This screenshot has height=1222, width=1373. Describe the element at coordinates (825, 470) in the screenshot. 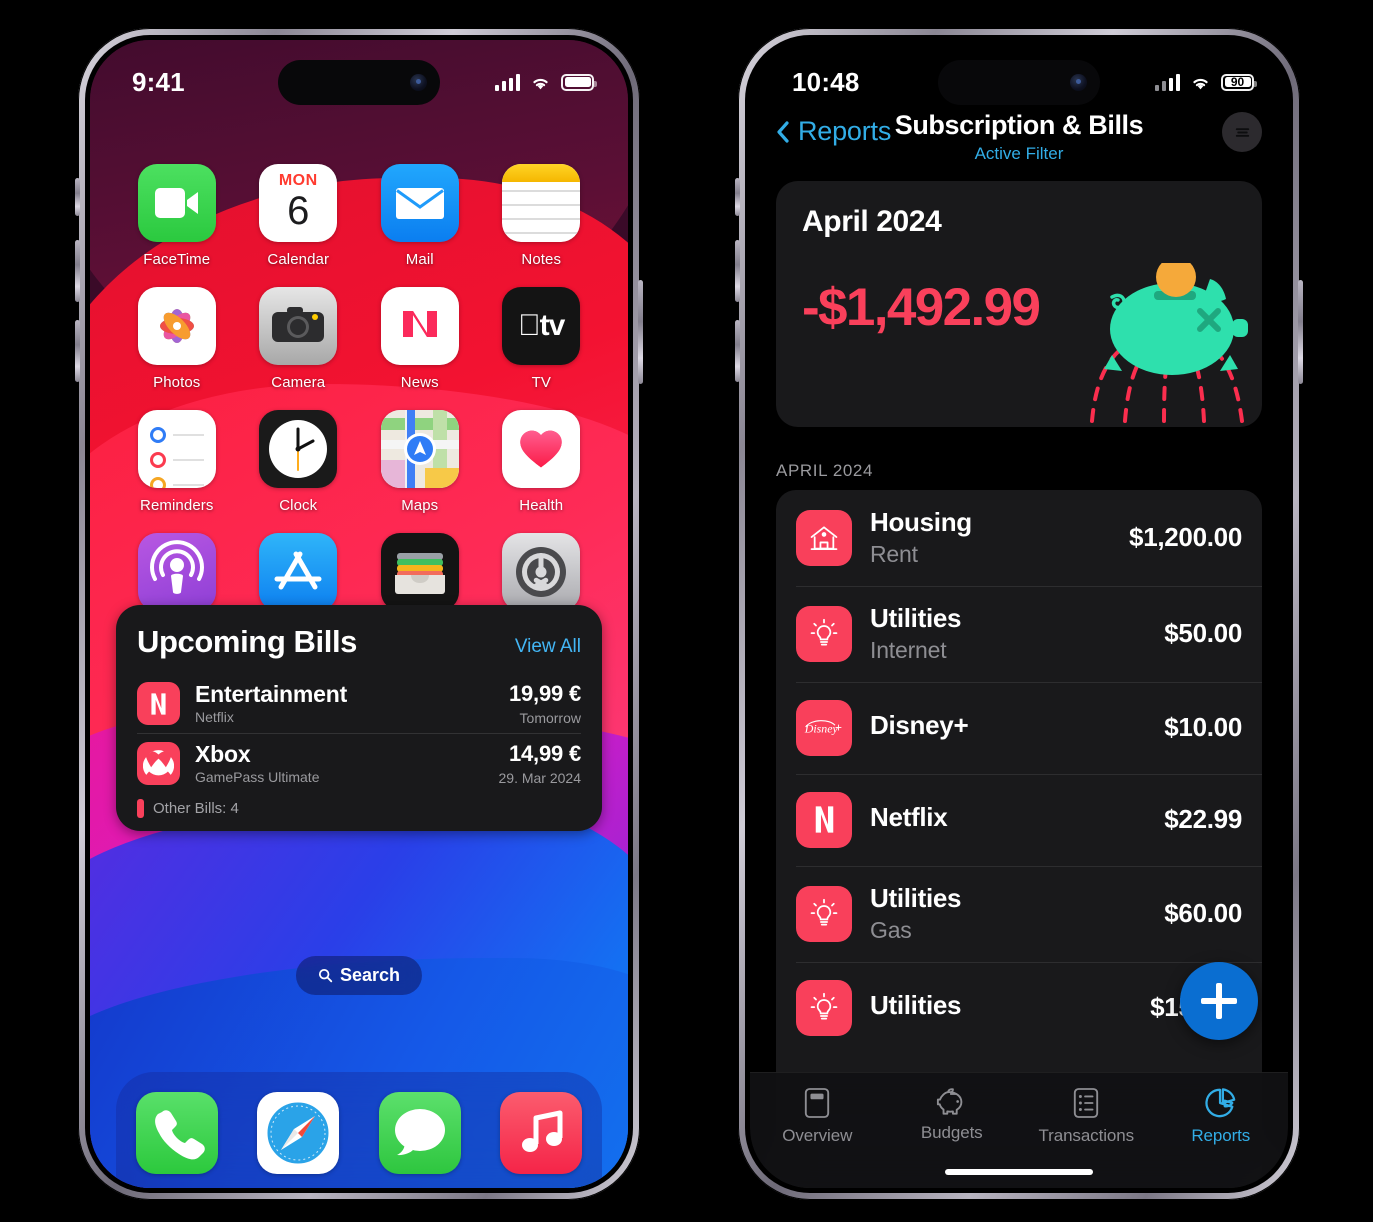

I see `section-header: APRIL 2024` at that location.